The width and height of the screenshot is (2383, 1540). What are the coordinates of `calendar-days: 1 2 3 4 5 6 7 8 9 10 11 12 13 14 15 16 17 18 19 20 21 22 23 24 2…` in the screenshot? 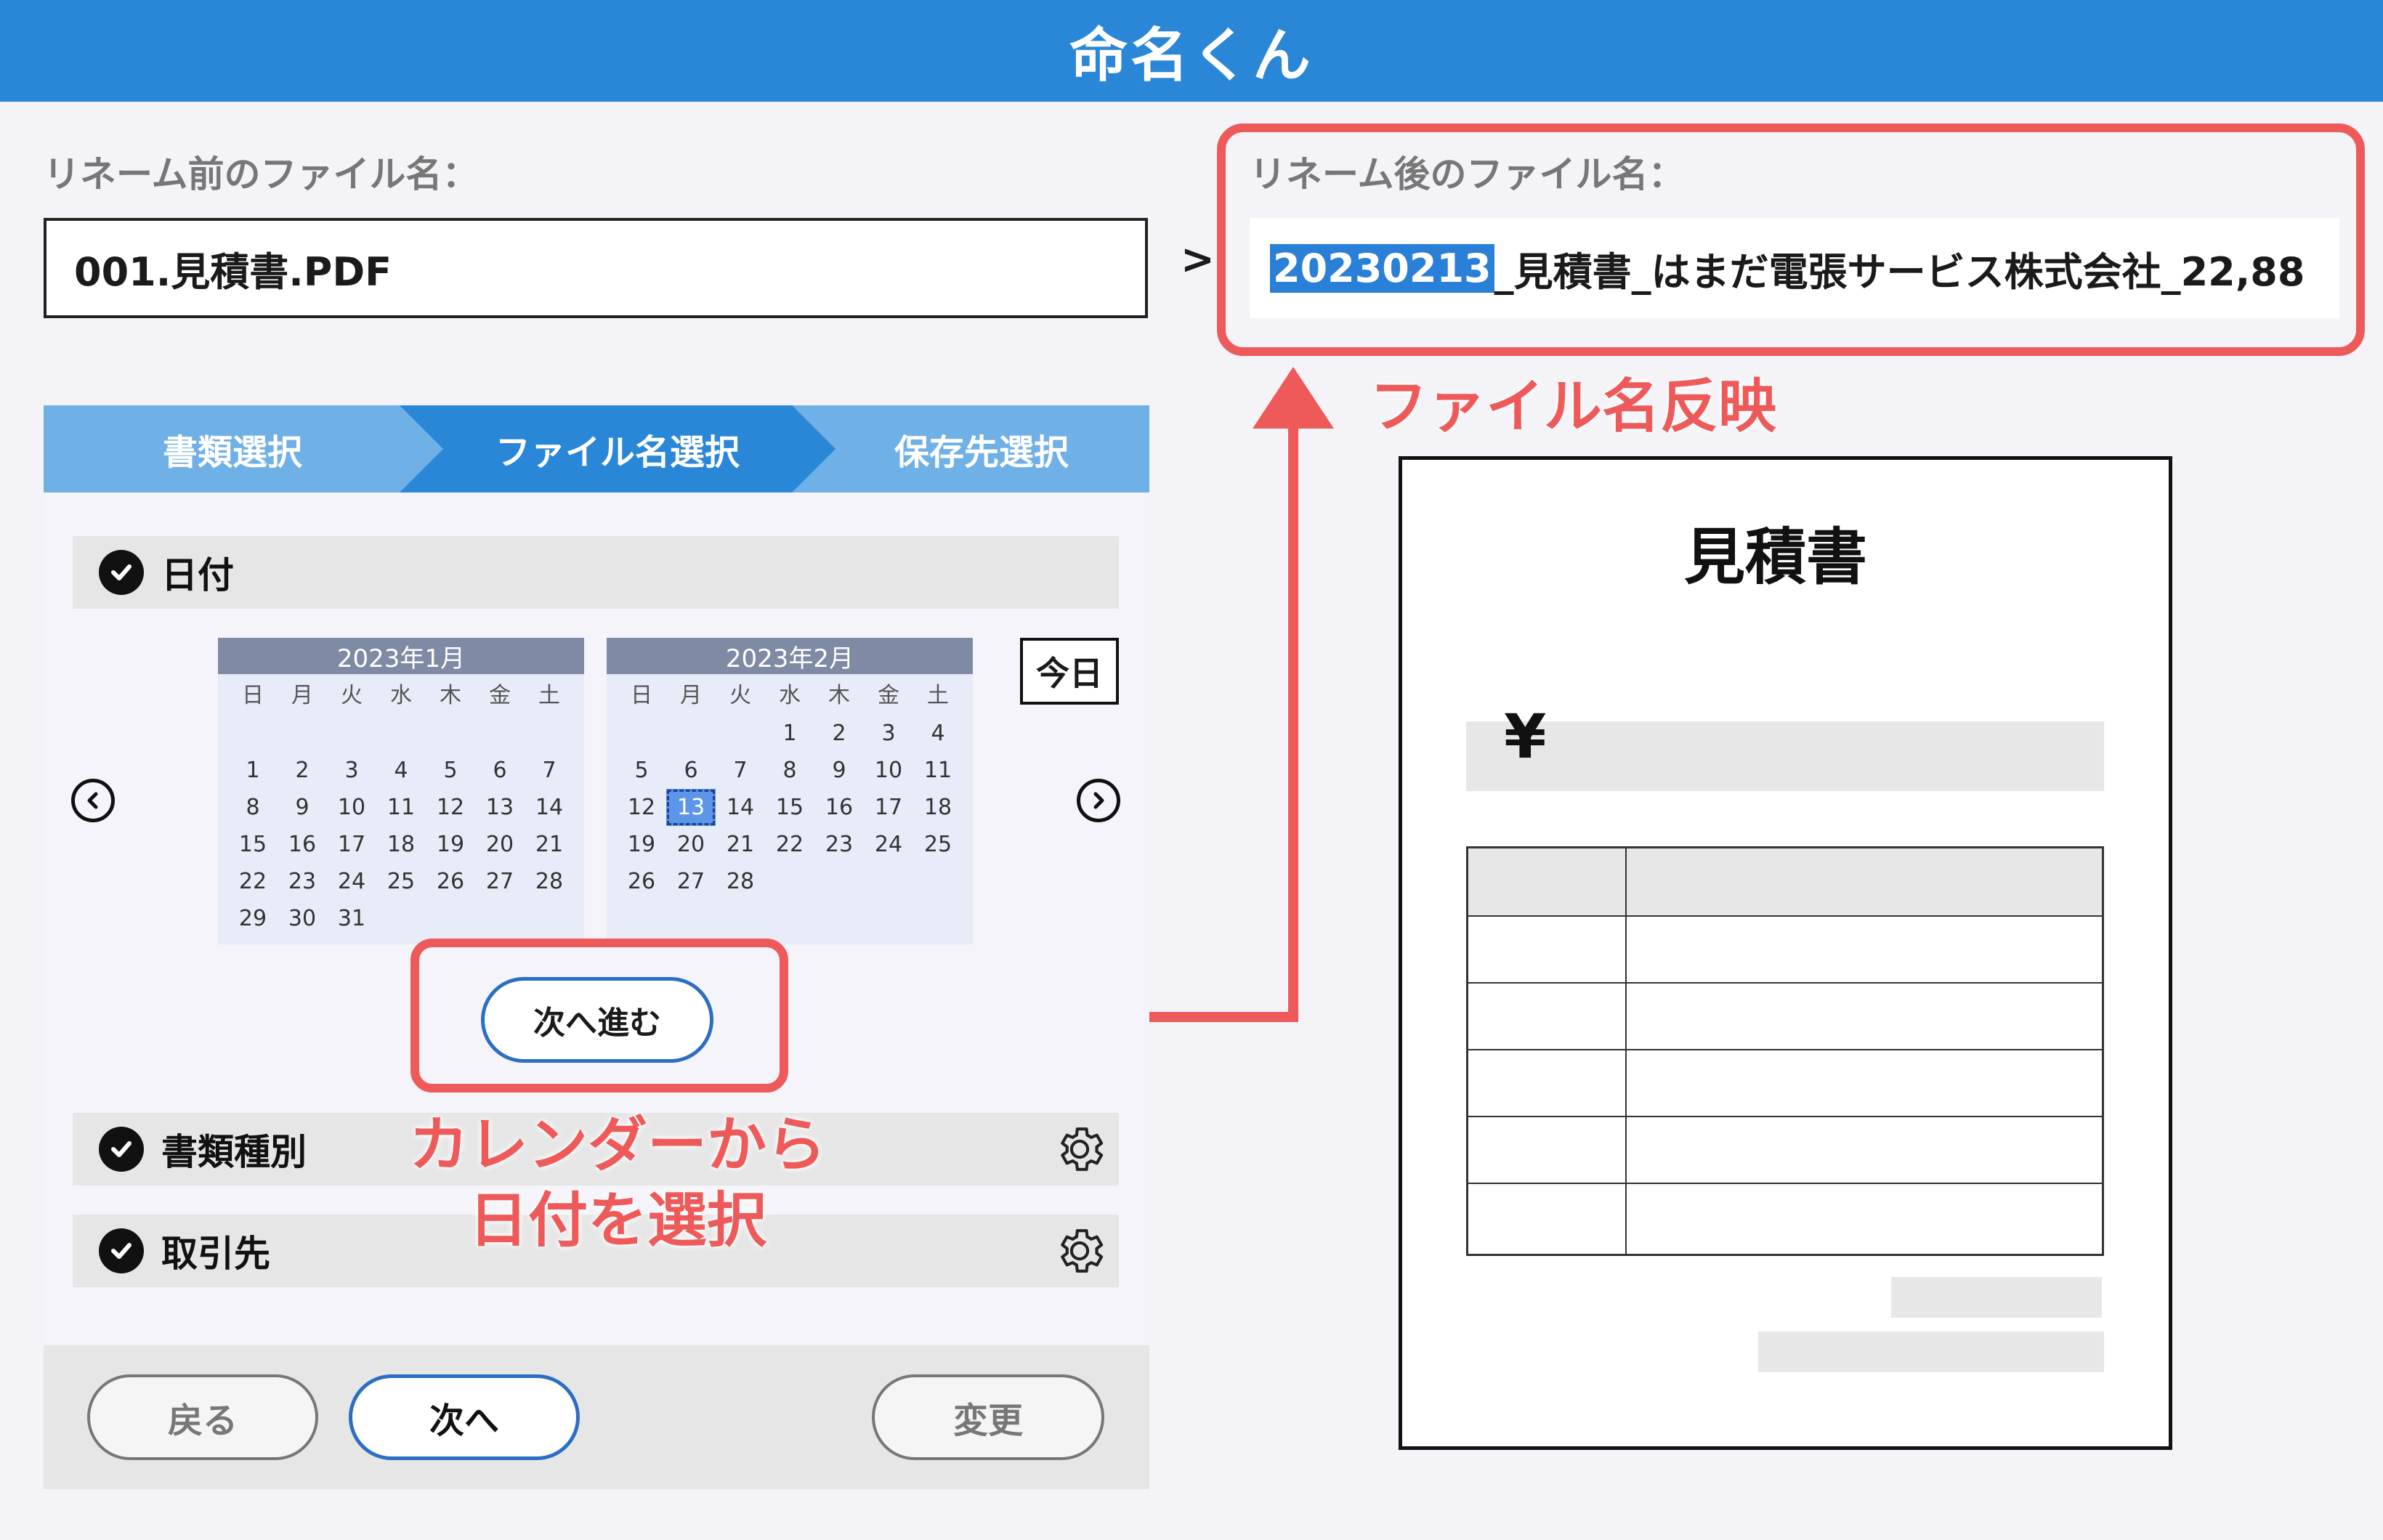 It's located at (401, 826).